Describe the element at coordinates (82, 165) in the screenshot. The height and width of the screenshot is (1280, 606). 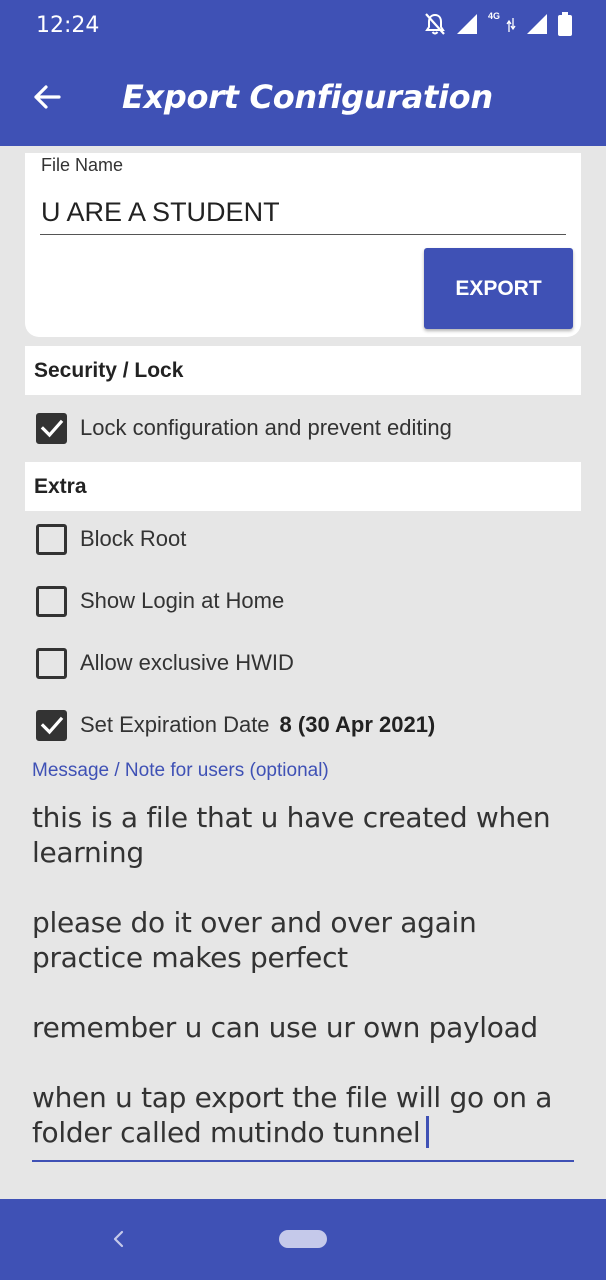
I see `file-name-label: File Name` at that location.